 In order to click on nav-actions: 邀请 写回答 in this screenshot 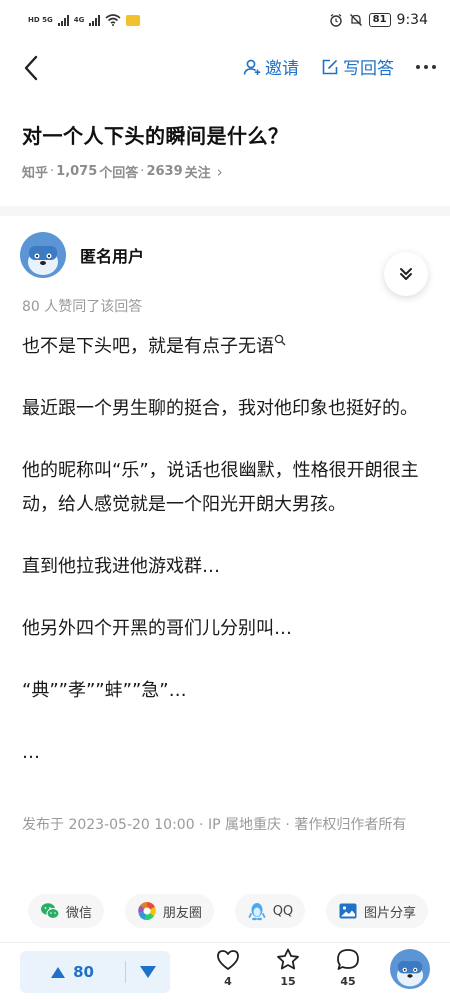, I will do `click(339, 66)`.